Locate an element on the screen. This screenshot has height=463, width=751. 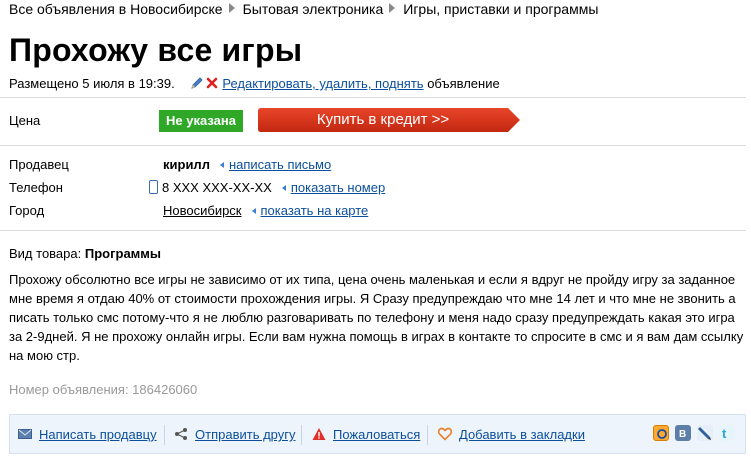
city-link: Новосибирск is located at coordinates (202, 210).